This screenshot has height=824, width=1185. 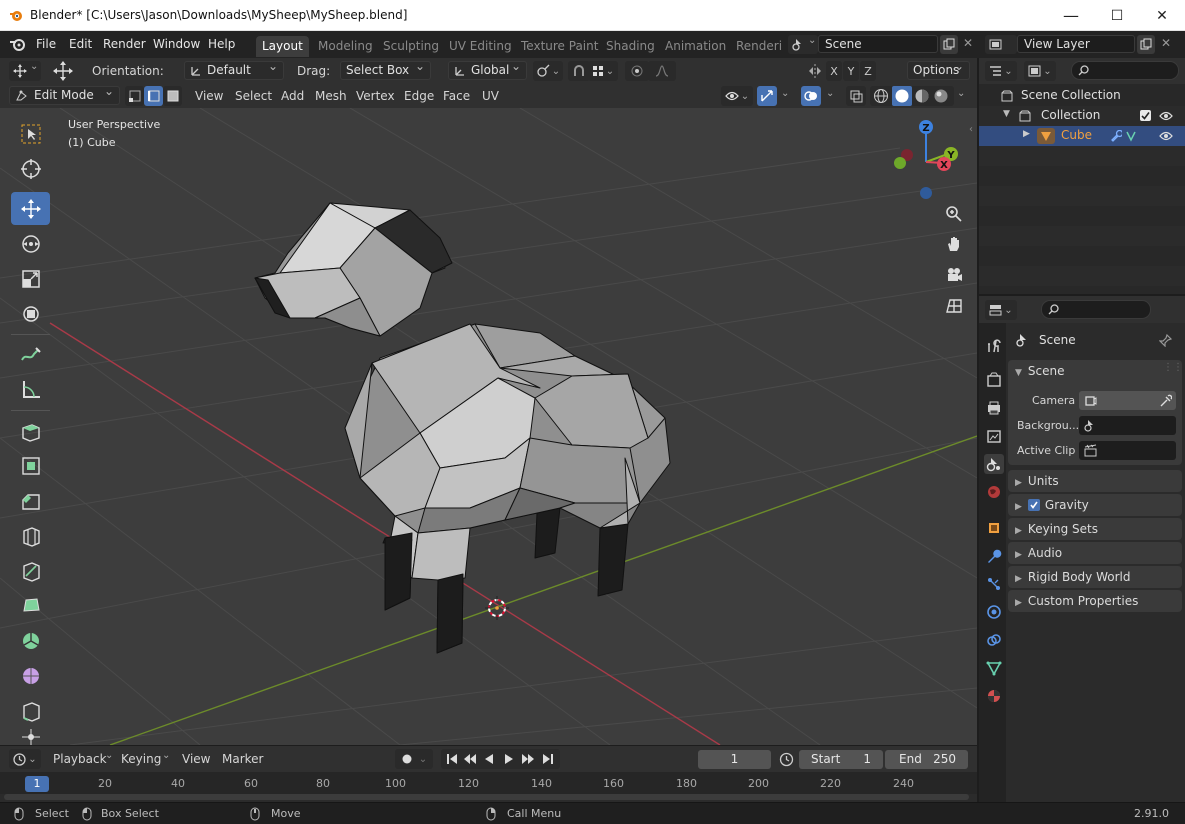 What do you see at coordinates (30, 737) in the screenshot?
I see `rip-tool` at bounding box center [30, 737].